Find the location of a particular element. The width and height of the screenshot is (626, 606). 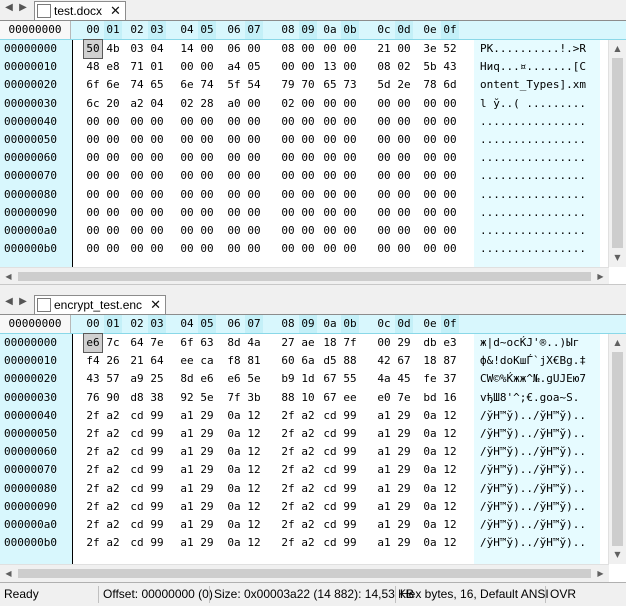

hex-byte: 64 is located at coordinates (137, 343).